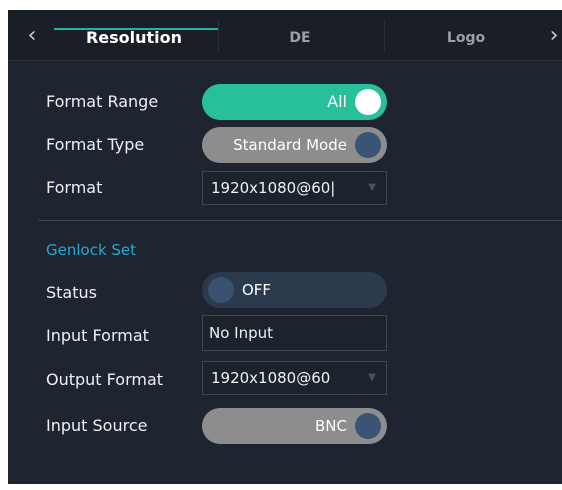 The height and width of the screenshot is (490, 562). I want to click on input-source-value: BNC, so click(331, 426).